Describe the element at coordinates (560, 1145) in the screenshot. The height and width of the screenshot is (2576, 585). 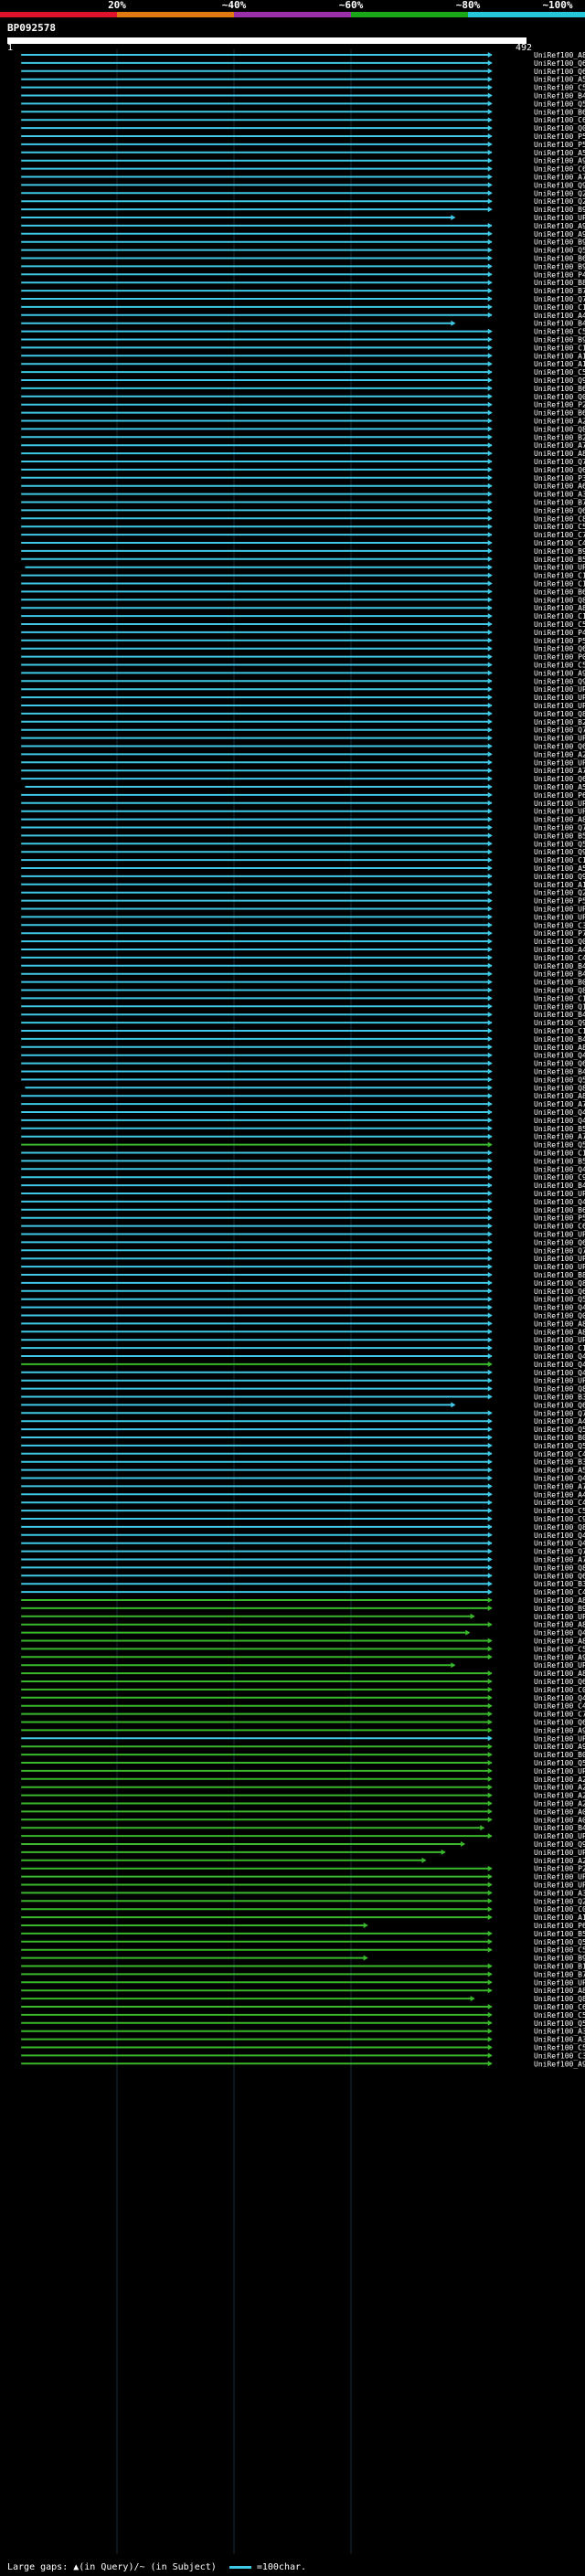
I see `hit-label: UniRef100_Q5HYF1` at that location.